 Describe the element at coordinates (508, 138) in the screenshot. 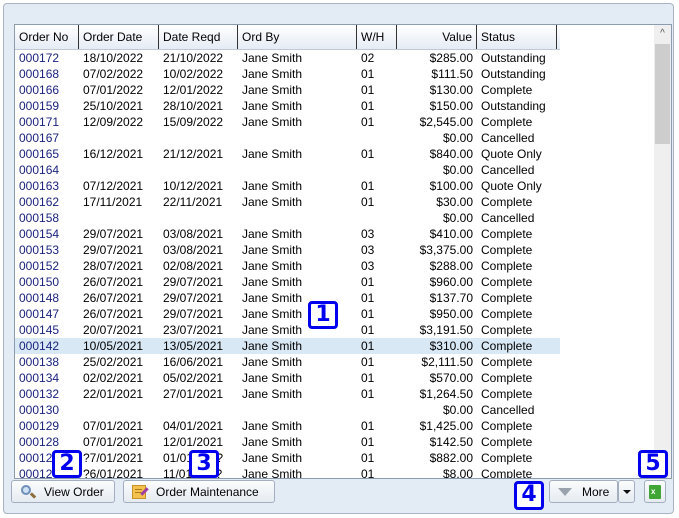

I see `status-cell: Cancelled` at that location.